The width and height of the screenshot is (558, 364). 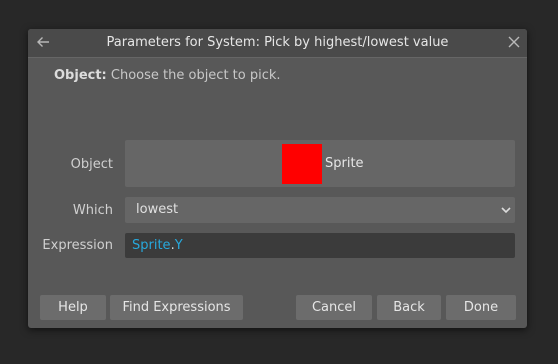 What do you see at coordinates (92, 210) in the screenshot?
I see `which-label: Which` at bounding box center [92, 210].